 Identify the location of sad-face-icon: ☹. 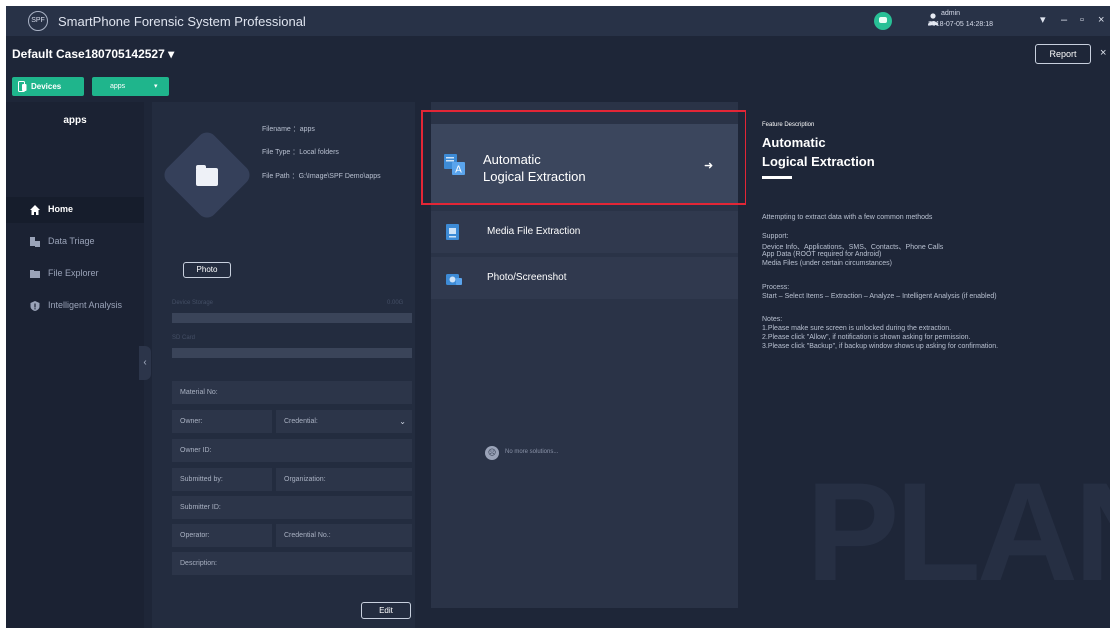
(492, 453).